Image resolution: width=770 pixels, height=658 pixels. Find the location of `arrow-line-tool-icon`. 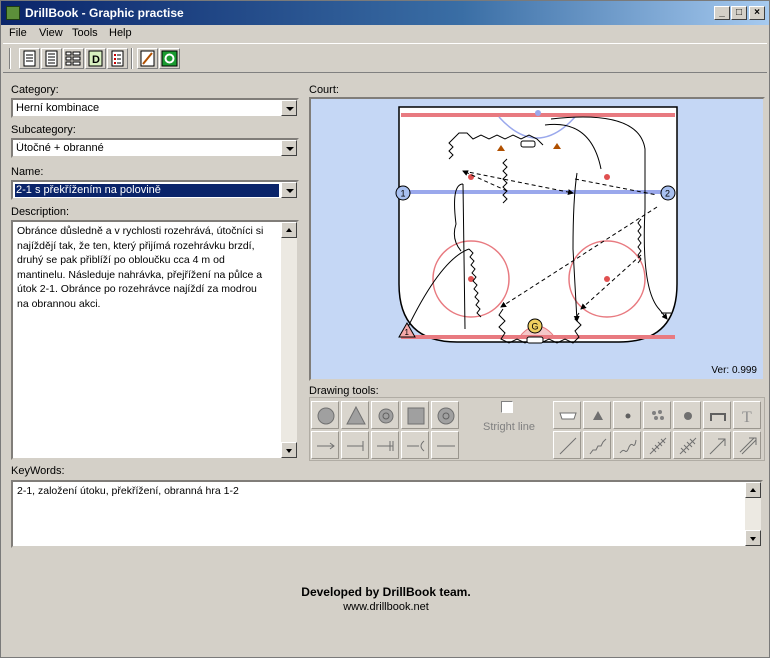

arrow-line-tool-icon is located at coordinates (325, 445).